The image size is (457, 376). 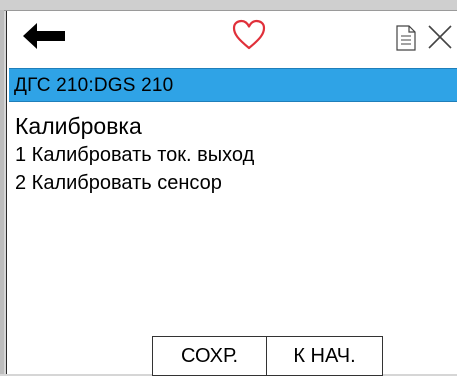 What do you see at coordinates (249, 35) in the screenshot?
I see `heart-outline-icon` at bounding box center [249, 35].